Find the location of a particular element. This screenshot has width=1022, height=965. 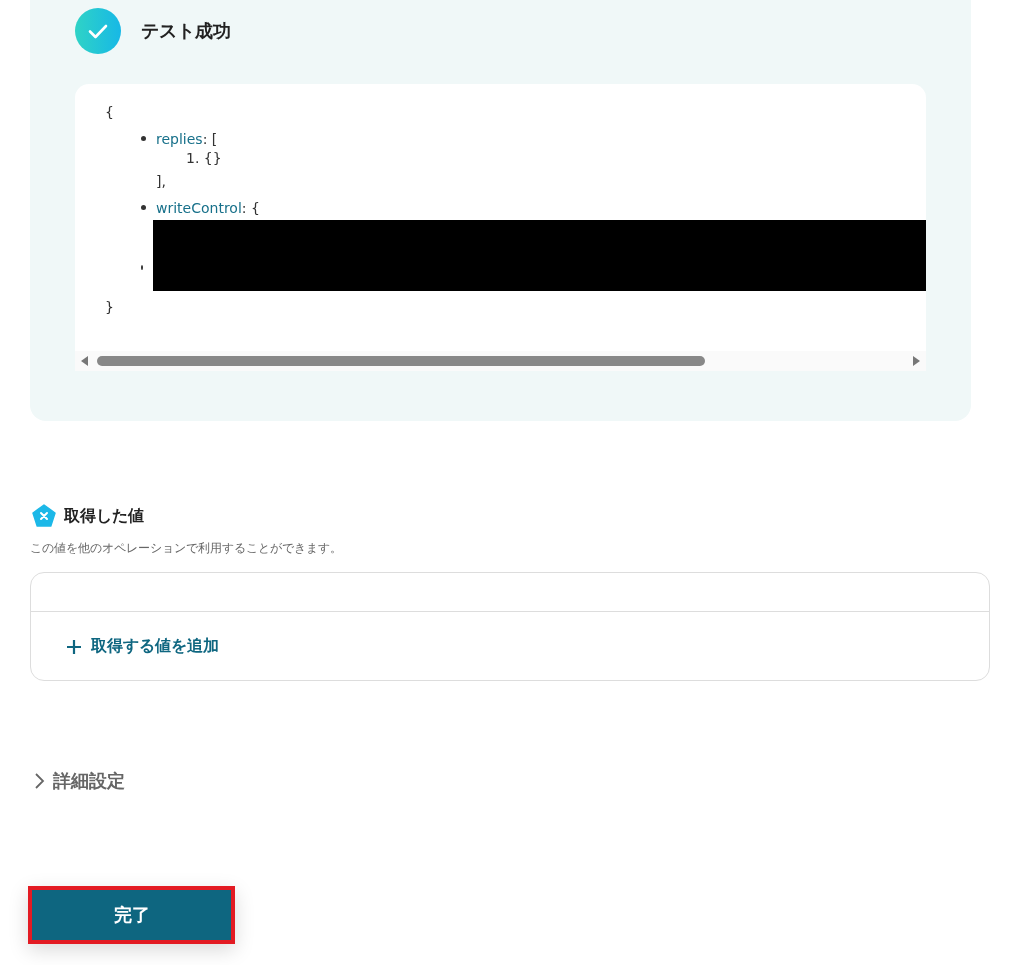

code-text: 1. {} is located at coordinates (204, 158).